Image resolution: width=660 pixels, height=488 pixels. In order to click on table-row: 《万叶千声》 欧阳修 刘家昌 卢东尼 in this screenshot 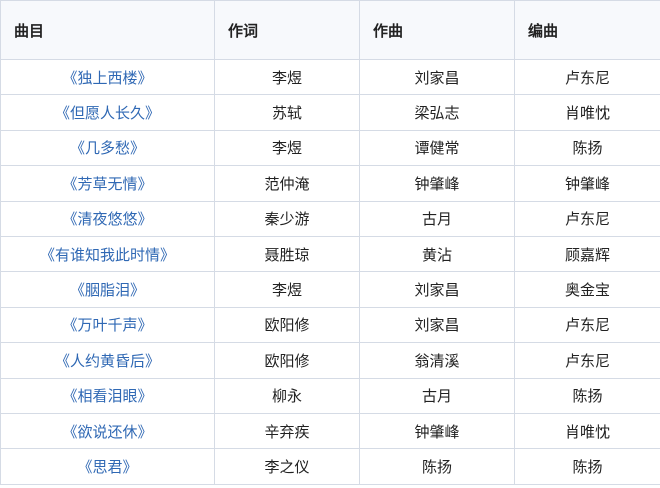, I will do `click(330, 325)`.